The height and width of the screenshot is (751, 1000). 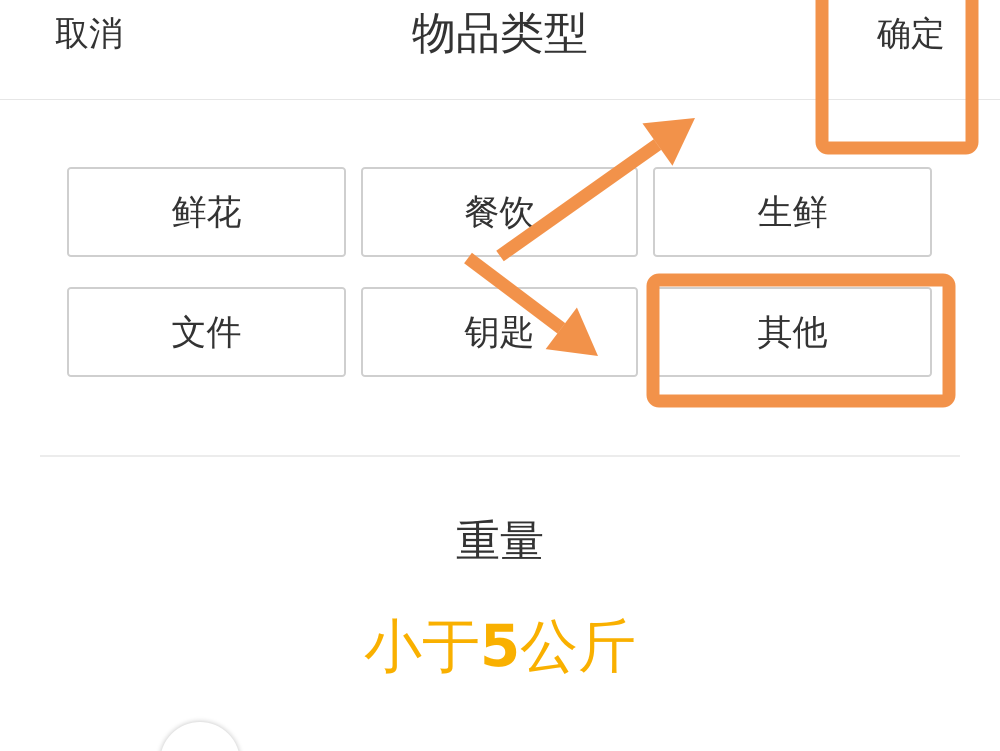 I want to click on confirm-button: 确定, so click(x=911, y=33).